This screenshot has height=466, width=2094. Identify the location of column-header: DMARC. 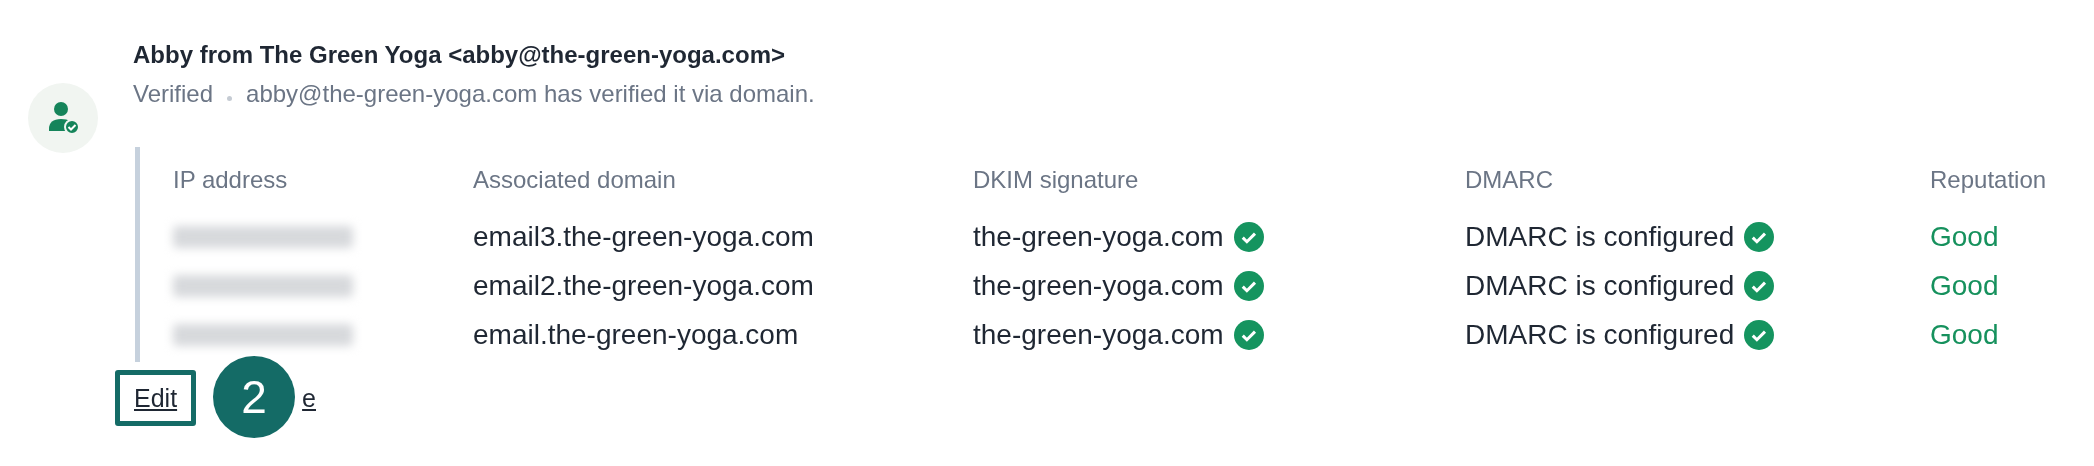
(1509, 180).